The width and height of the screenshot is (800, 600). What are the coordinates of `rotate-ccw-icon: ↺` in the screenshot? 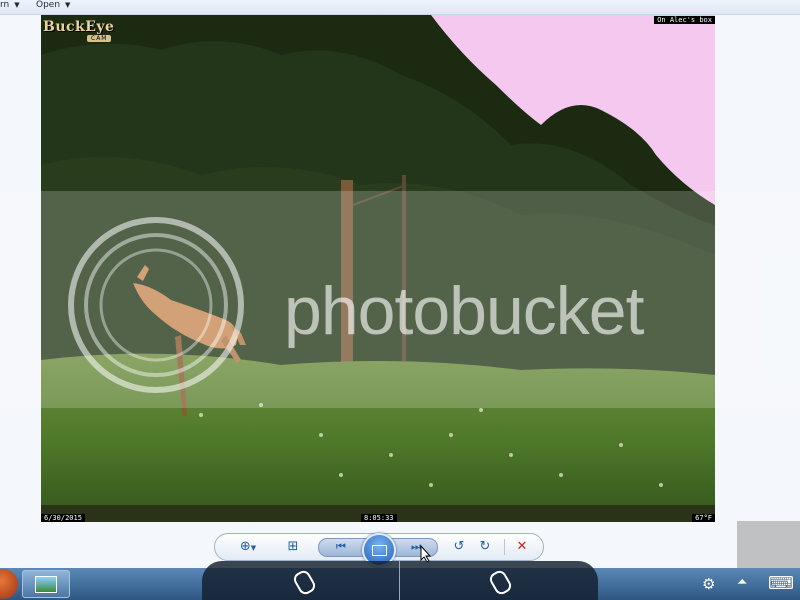 It's located at (459, 546).